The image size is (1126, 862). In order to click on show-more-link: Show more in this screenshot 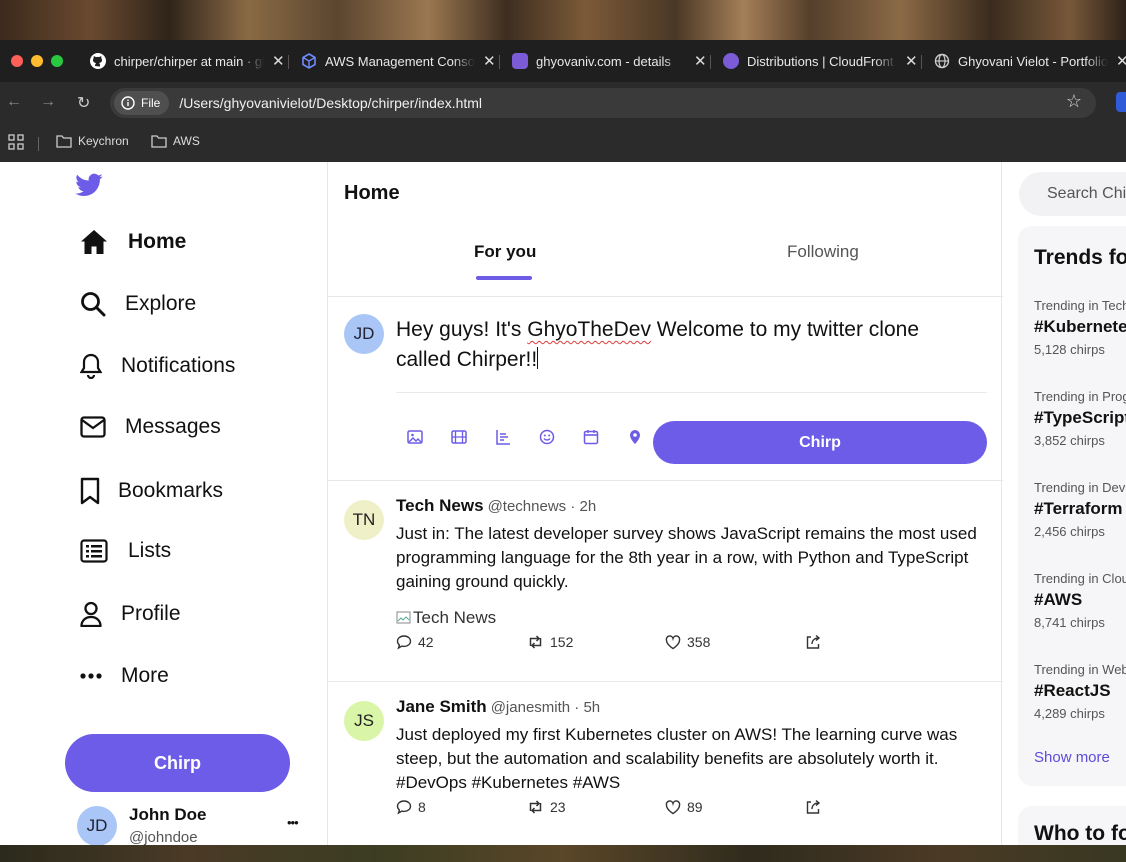, I will do `click(1072, 757)`.